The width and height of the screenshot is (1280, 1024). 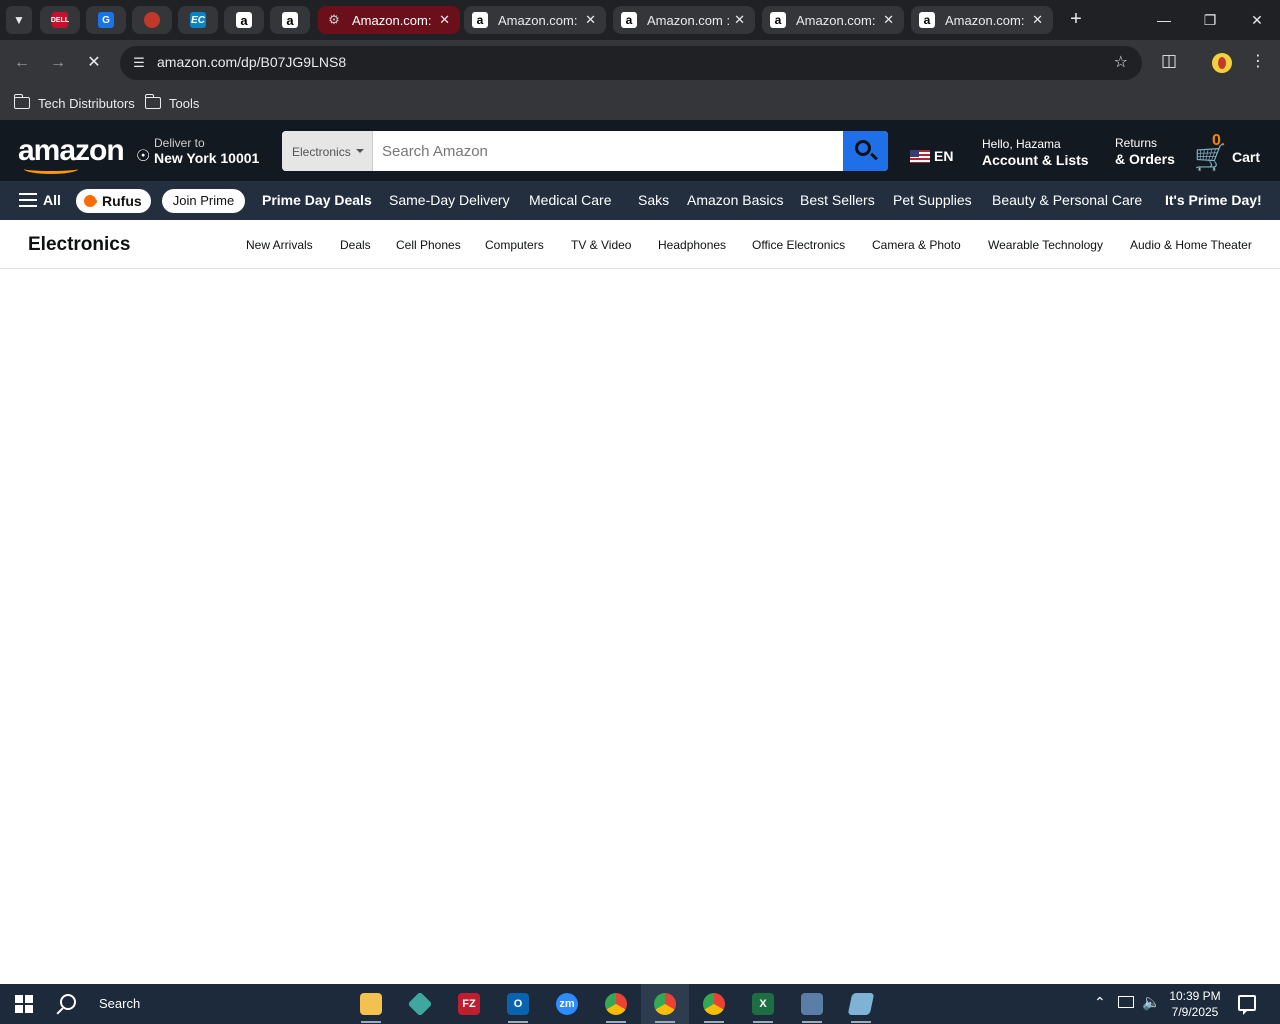 I want to click on nav-link-amazon-basics: Amazon Basics, so click(x=735, y=200).